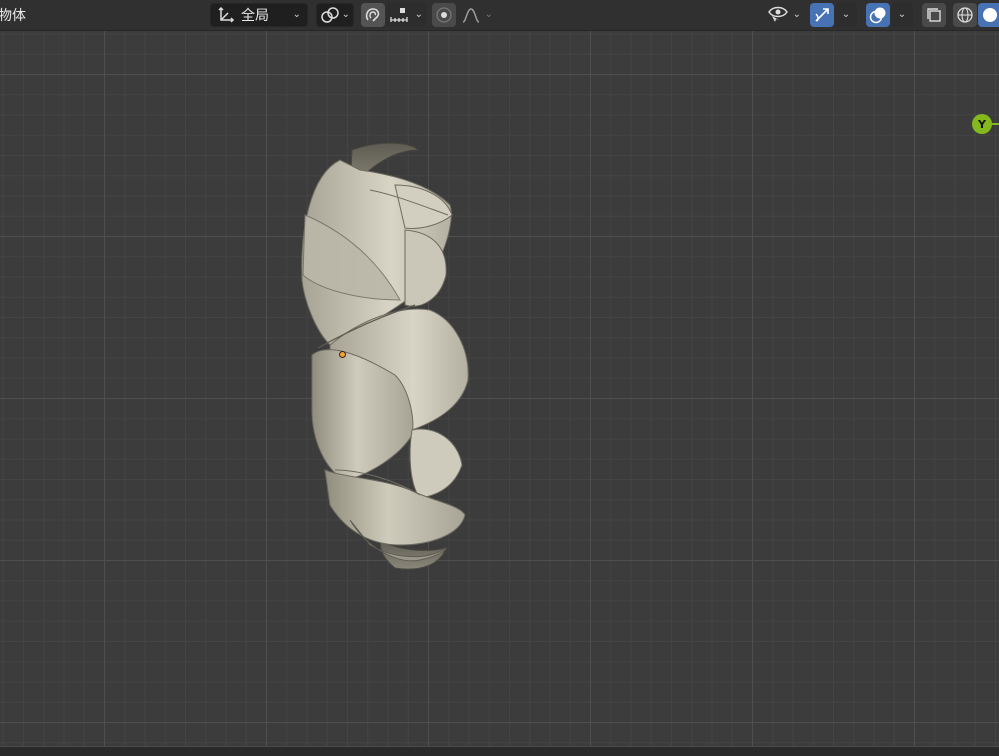 Image resolution: width=999 pixels, height=756 pixels. I want to click on gizmo-dropdown: ⌄, so click(846, 15).